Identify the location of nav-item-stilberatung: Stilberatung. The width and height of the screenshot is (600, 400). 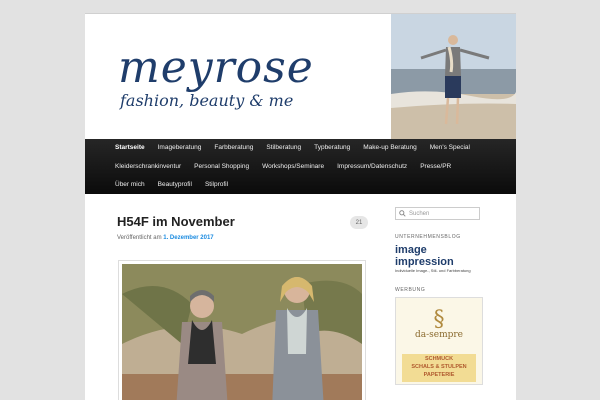
(283, 147).